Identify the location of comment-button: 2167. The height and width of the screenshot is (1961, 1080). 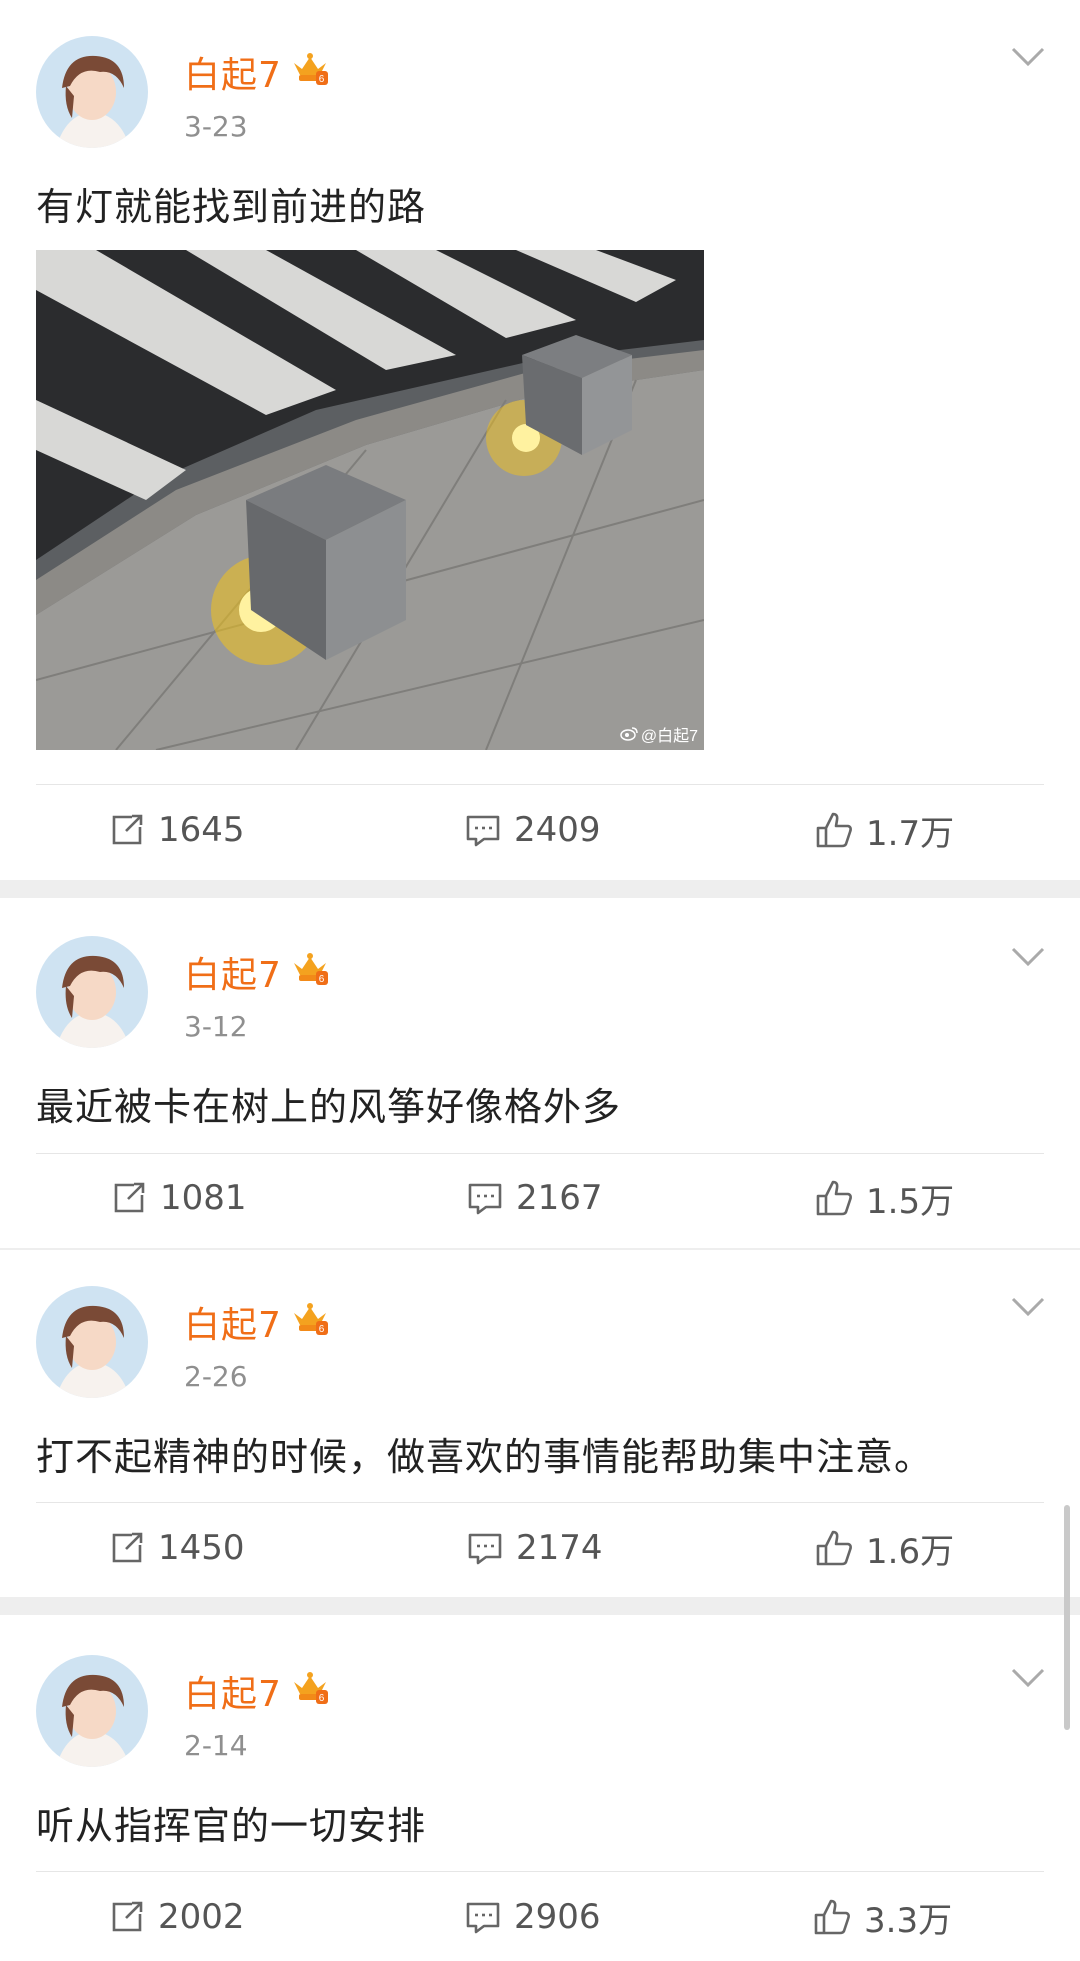
(534, 1198).